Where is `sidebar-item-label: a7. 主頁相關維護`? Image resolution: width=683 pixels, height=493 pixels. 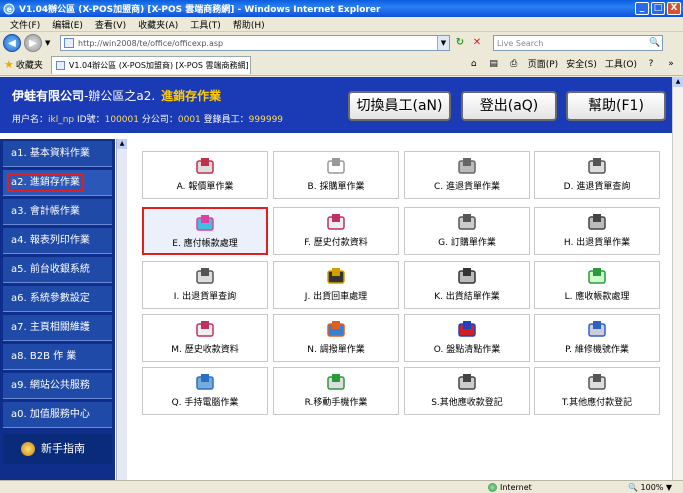 sidebar-item-label: a7. 主頁相關維護 is located at coordinates (50, 327).